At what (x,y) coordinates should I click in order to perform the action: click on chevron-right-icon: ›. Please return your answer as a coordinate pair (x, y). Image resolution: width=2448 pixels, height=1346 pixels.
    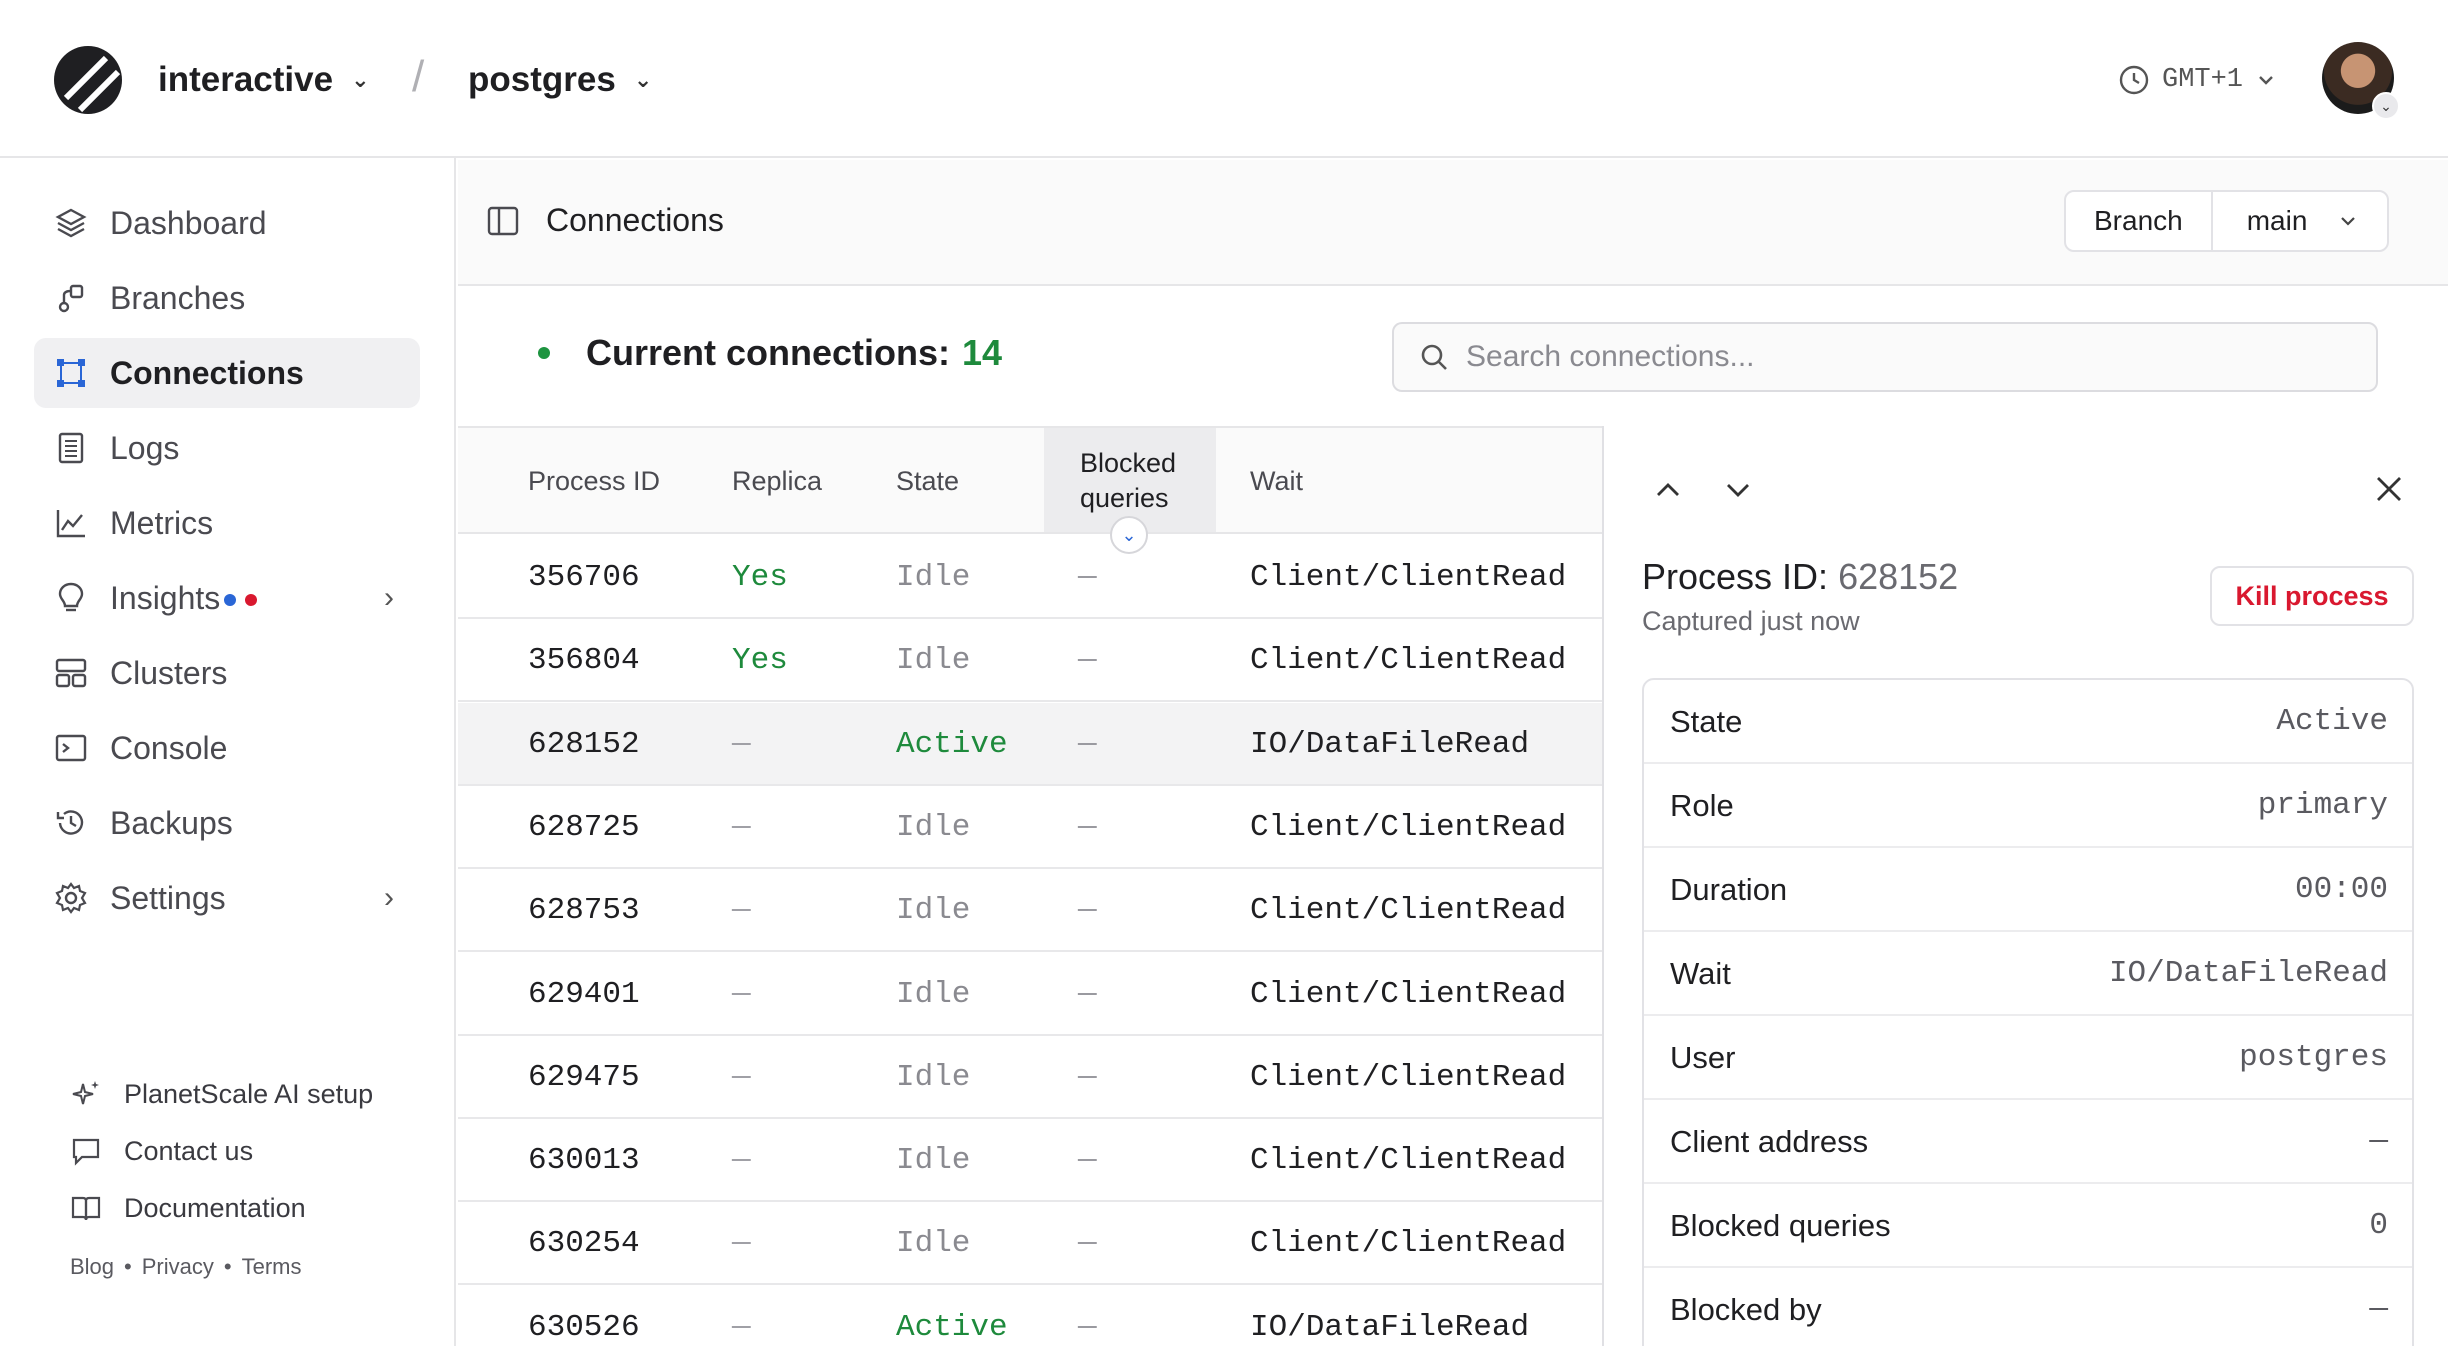
    Looking at the image, I should click on (389, 897).